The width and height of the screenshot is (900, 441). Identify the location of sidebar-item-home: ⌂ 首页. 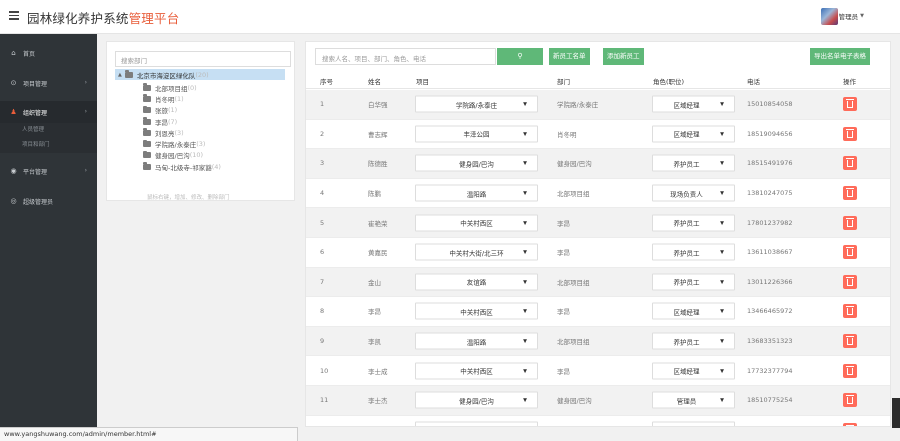
(48, 53).